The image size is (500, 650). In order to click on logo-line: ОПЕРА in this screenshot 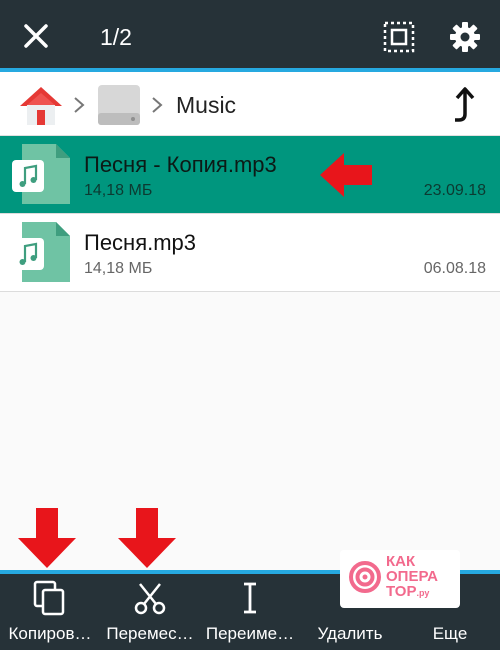, I will do `click(412, 576)`.